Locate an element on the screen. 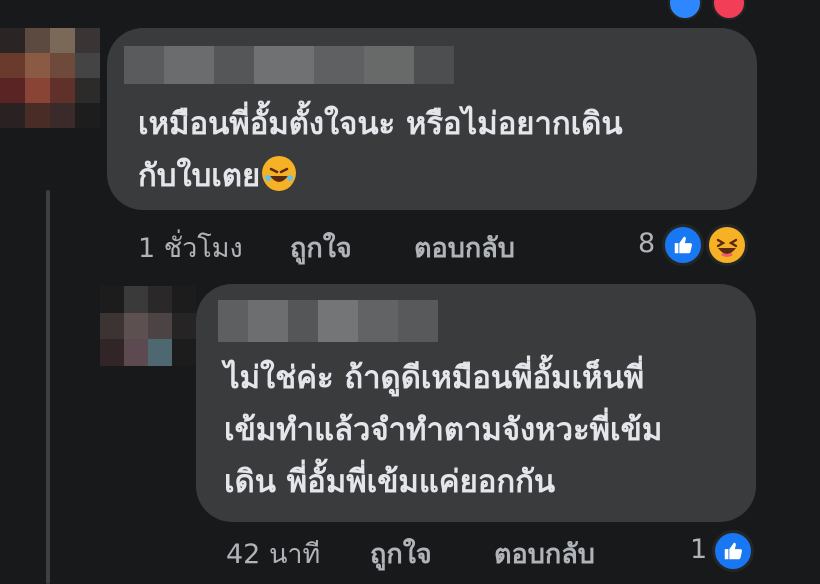  timestamp: 1 ชั่วโมง is located at coordinates (190, 247).